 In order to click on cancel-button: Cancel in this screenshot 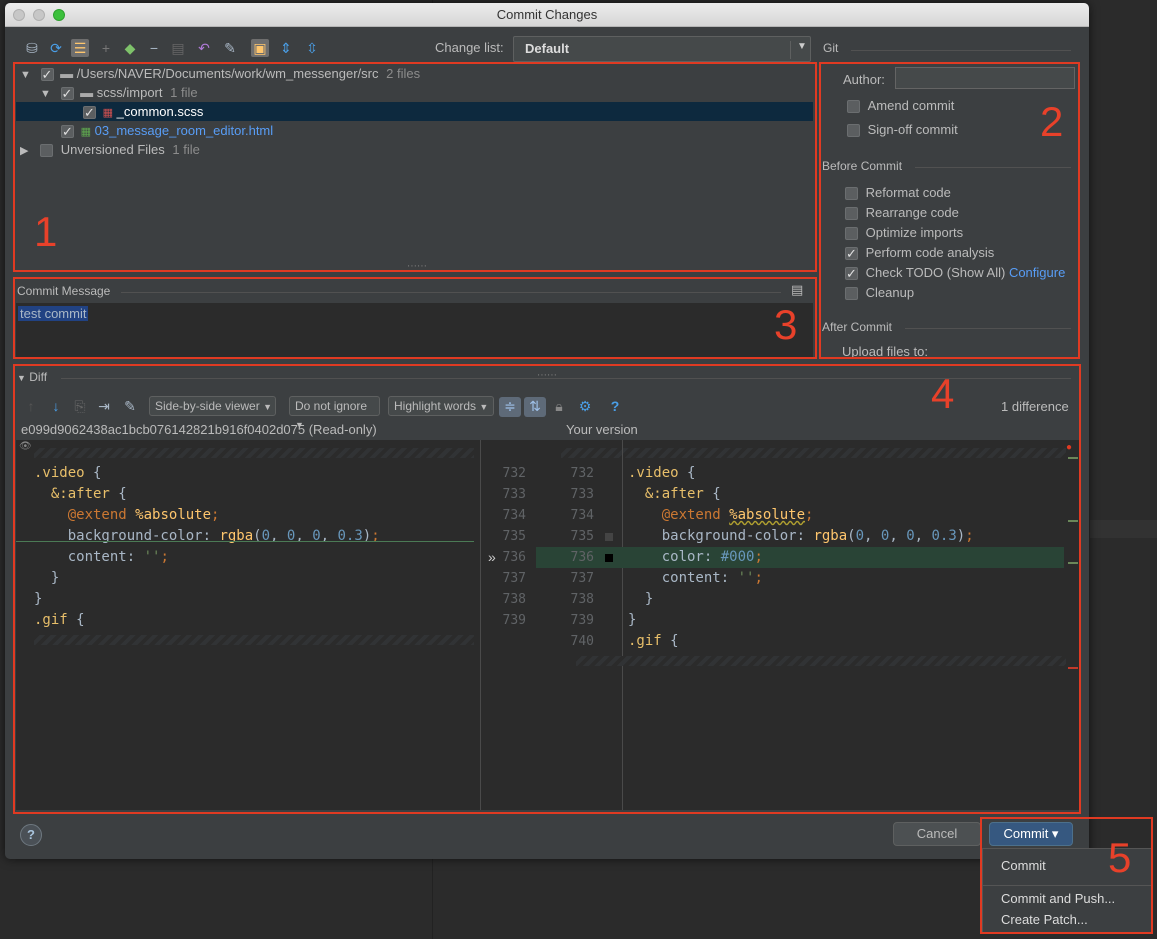, I will do `click(937, 834)`.